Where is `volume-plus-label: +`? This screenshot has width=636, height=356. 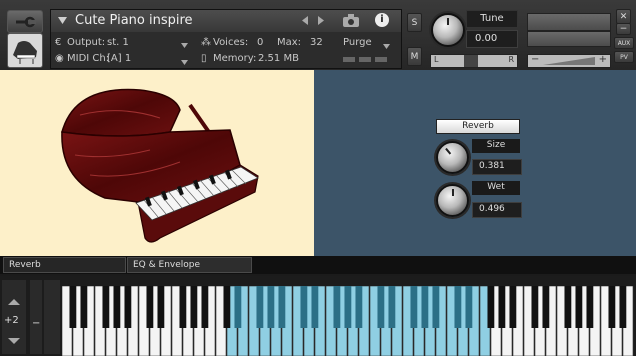 volume-plus-label: + is located at coordinates (602, 59).